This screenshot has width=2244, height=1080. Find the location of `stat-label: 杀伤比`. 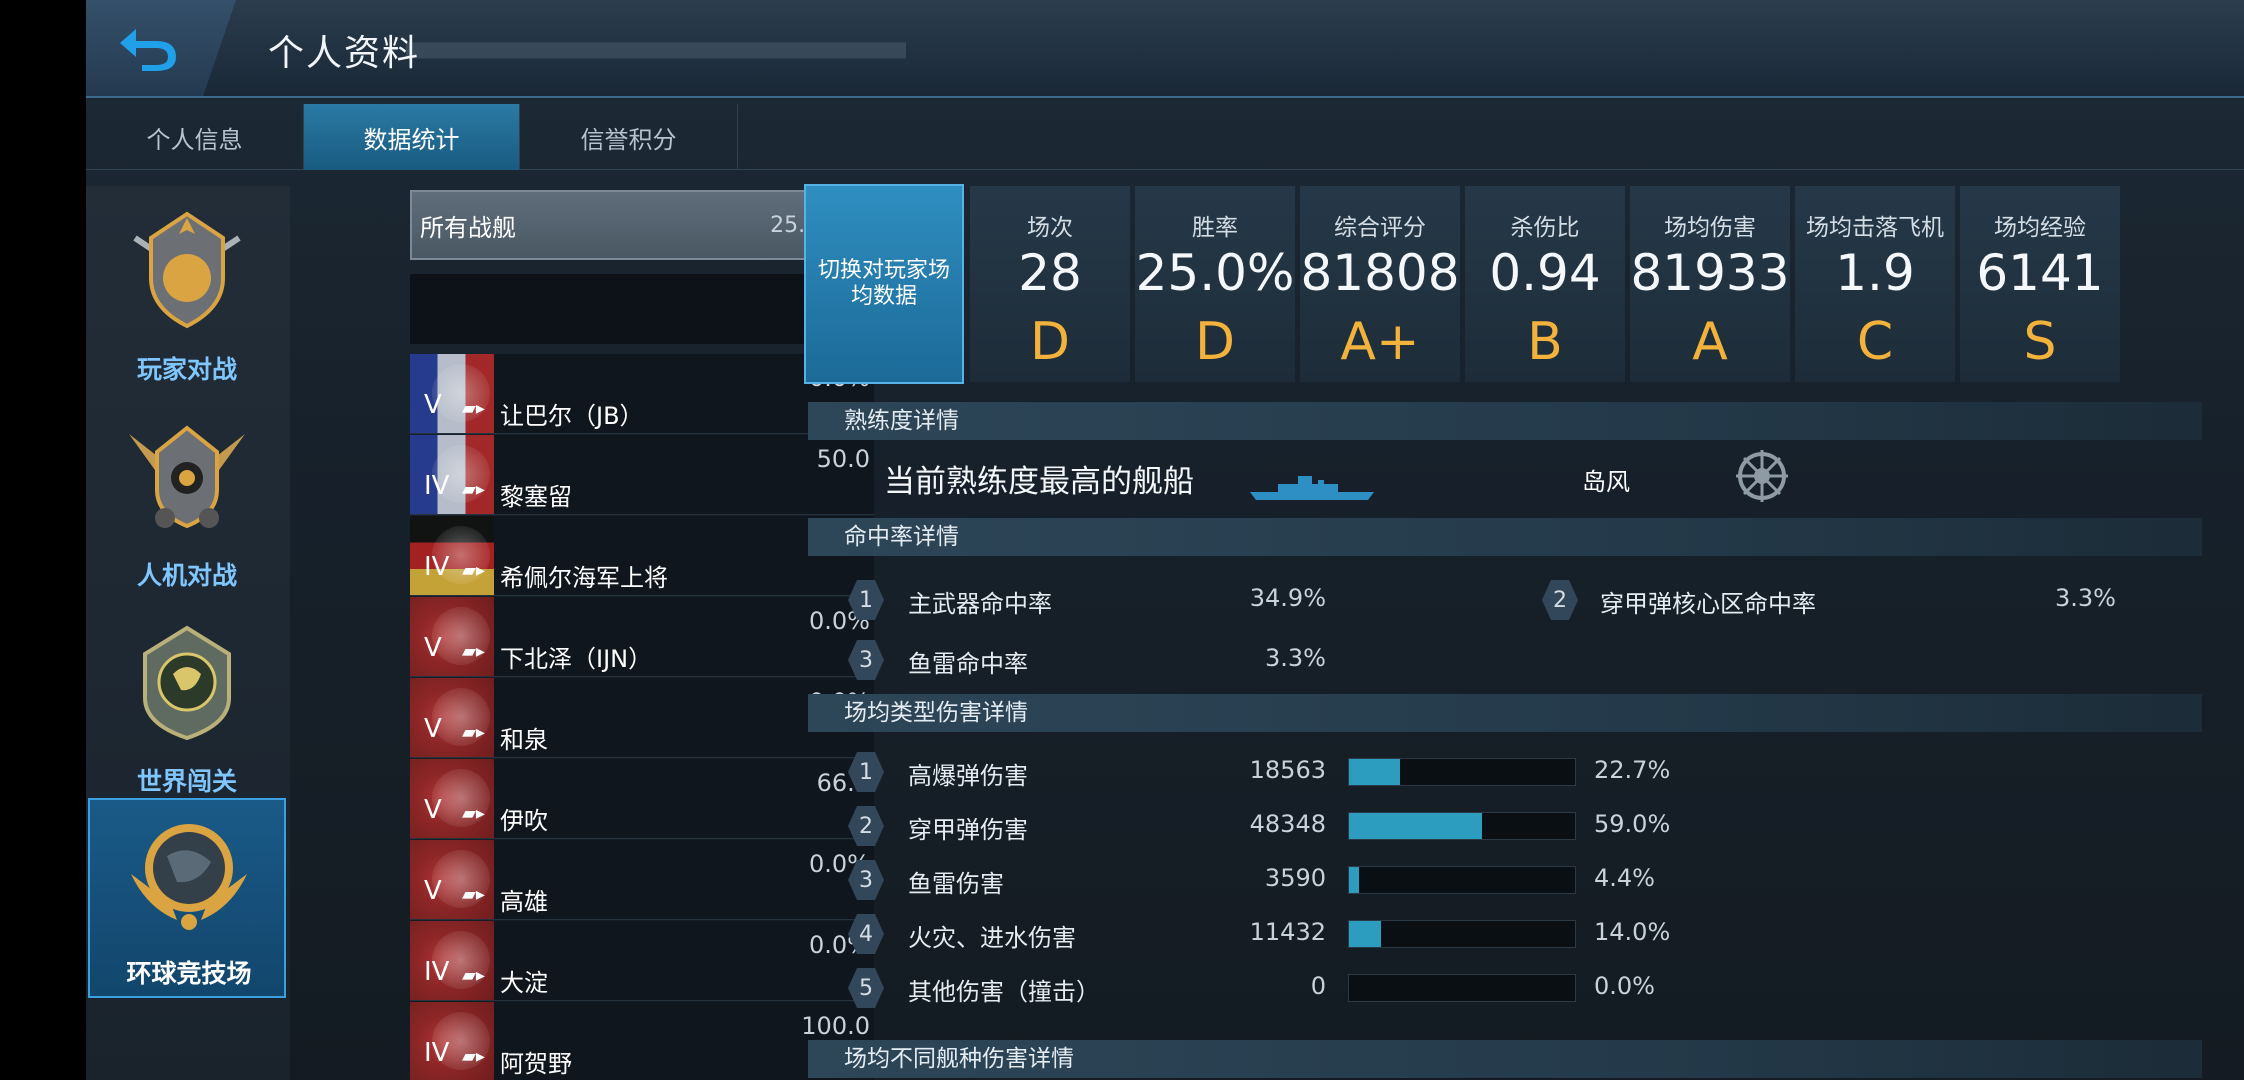

stat-label: 杀伤比 is located at coordinates (1545, 228).